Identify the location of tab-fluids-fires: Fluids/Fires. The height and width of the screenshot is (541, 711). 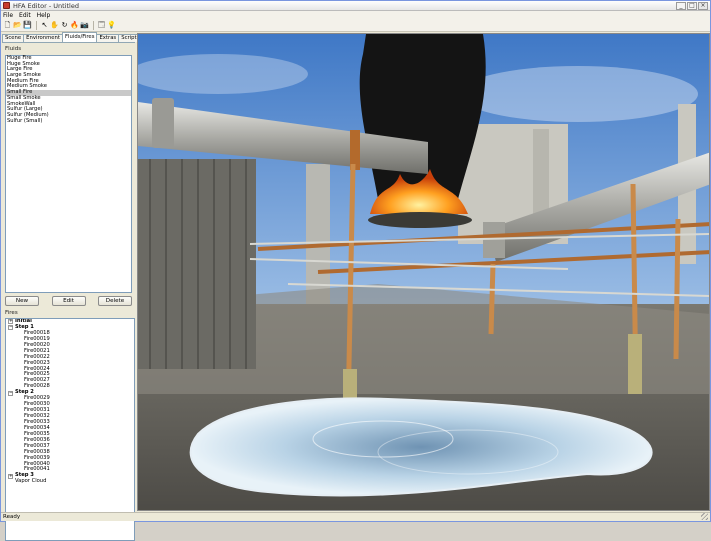
(79, 37).